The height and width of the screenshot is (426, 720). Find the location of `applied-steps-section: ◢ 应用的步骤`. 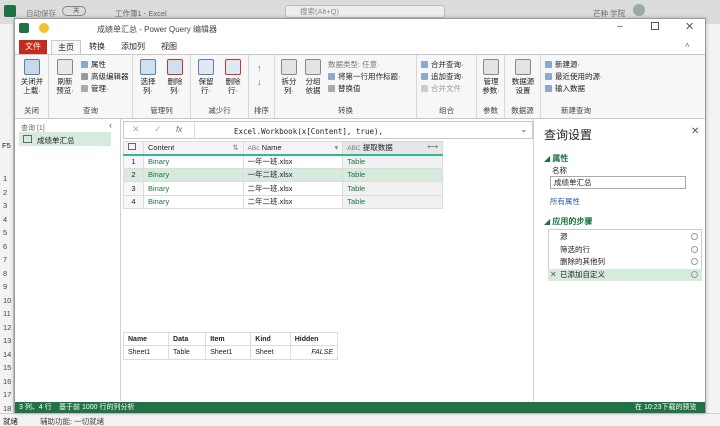

applied-steps-section: ◢ 应用的步骤 is located at coordinates (568, 221).